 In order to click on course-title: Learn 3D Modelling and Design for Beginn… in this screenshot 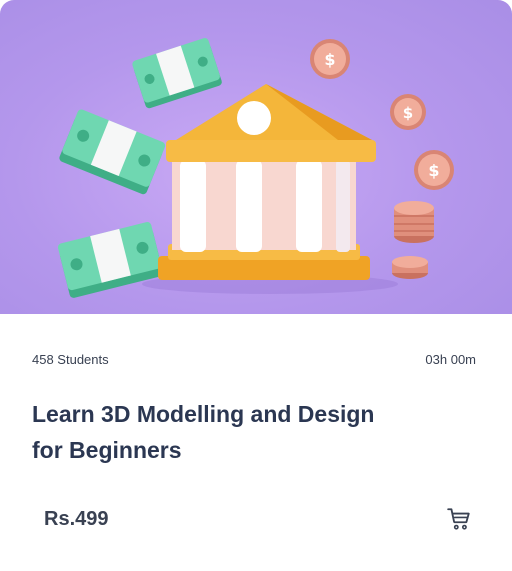, I will do `click(242, 432)`.